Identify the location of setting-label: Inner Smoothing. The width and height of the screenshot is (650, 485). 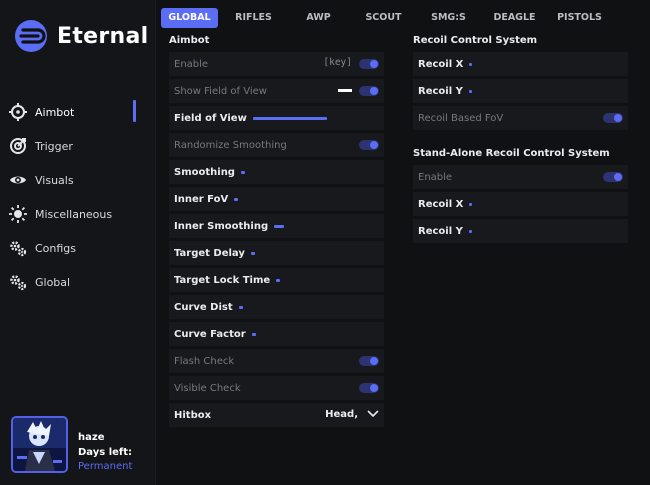
(221, 226).